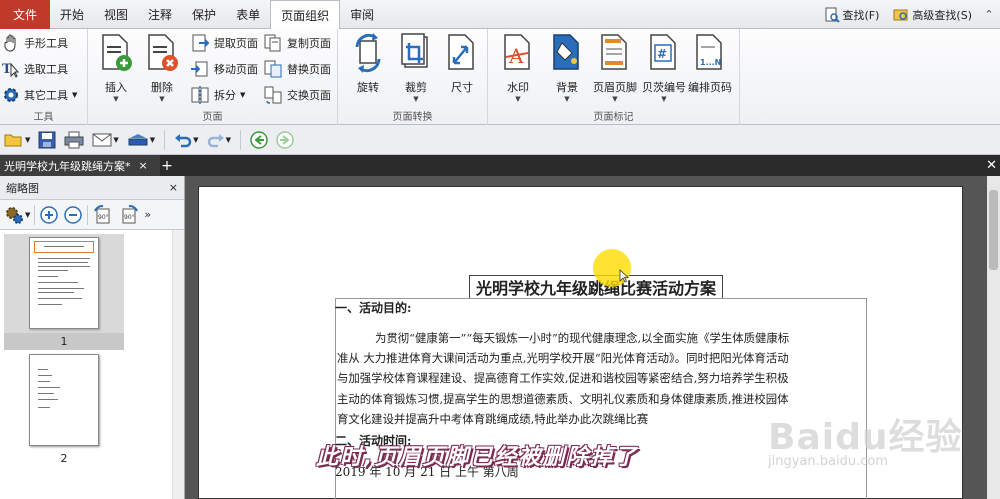 This screenshot has width=1000, height=499. I want to click on print-button, so click(74, 140).